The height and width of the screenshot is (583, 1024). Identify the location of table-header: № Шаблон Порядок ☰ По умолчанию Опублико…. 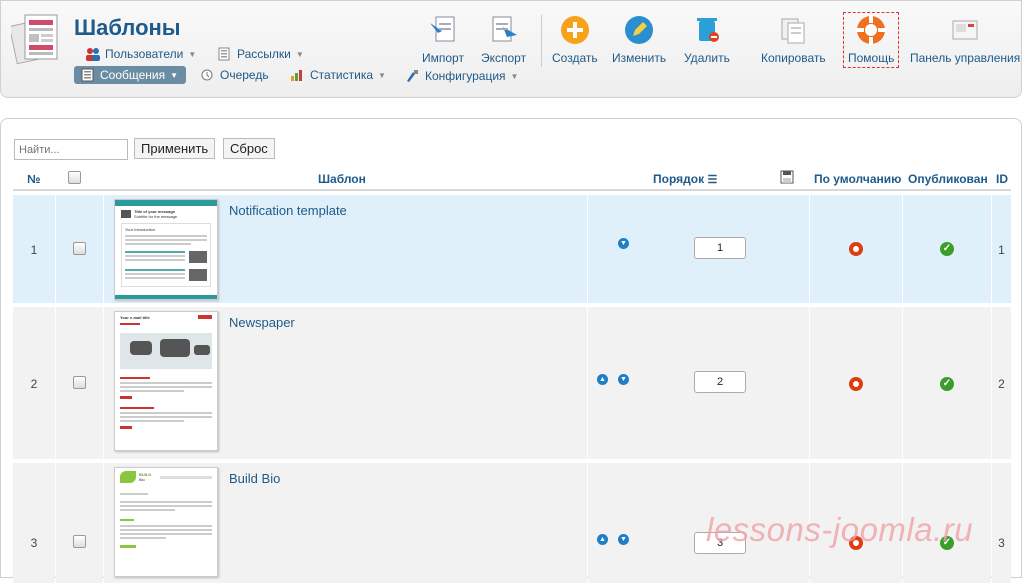
(512, 178).